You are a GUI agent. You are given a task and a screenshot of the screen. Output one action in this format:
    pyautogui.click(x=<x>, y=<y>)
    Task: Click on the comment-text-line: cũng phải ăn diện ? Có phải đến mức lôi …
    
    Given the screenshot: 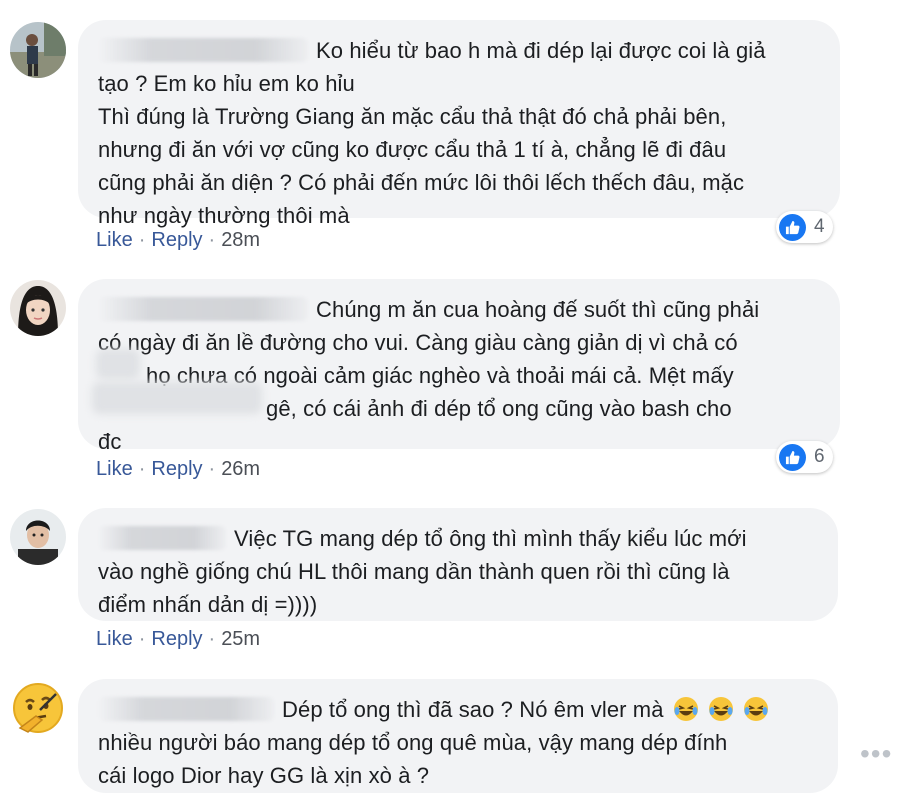 What is the action you would take?
    pyautogui.click(x=421, y=182)
    